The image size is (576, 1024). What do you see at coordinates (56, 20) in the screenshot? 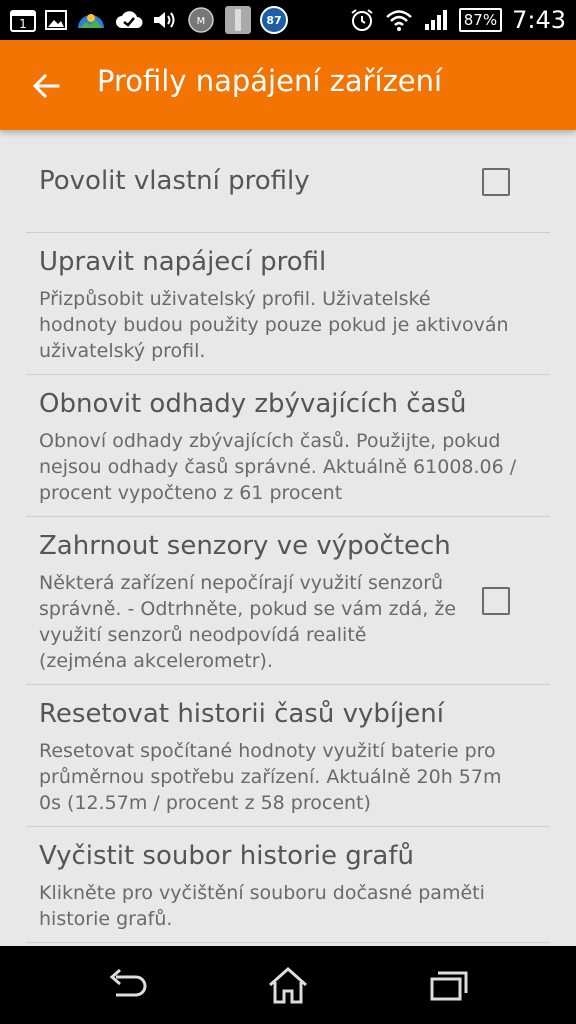
I see `image-icon` at bounding box center [56, 20].